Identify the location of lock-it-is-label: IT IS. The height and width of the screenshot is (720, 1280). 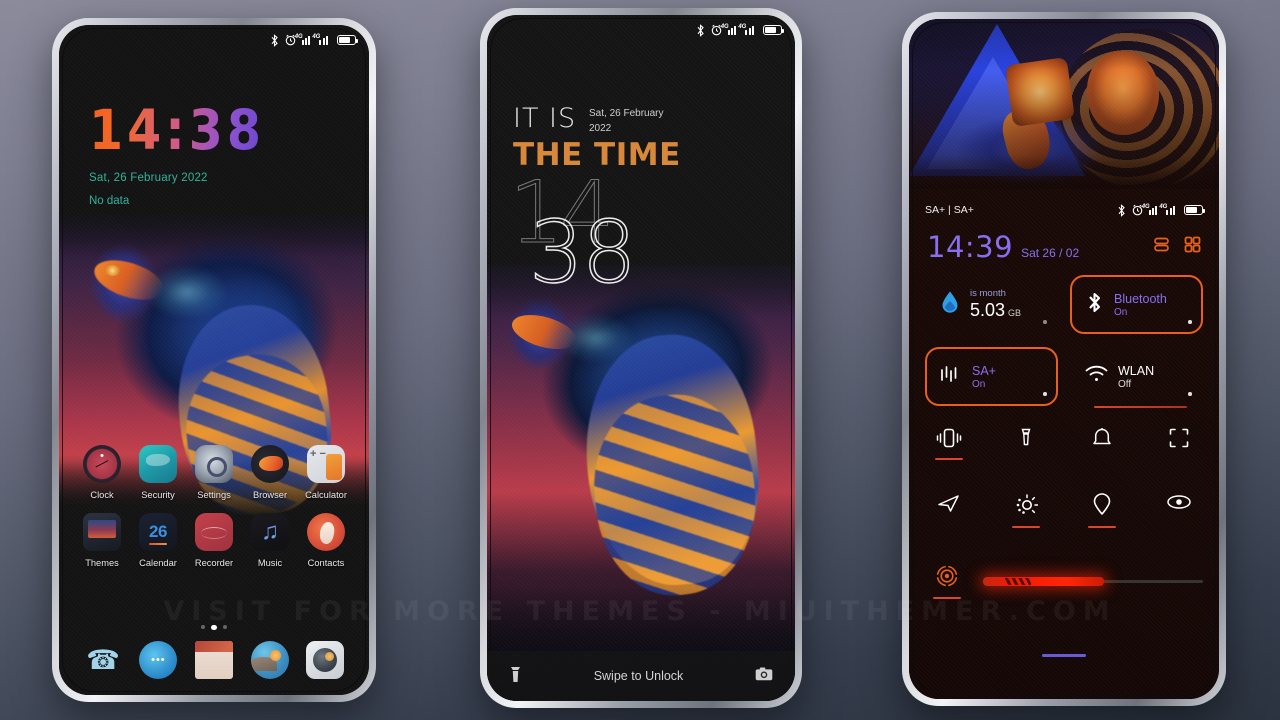
(545, 118).